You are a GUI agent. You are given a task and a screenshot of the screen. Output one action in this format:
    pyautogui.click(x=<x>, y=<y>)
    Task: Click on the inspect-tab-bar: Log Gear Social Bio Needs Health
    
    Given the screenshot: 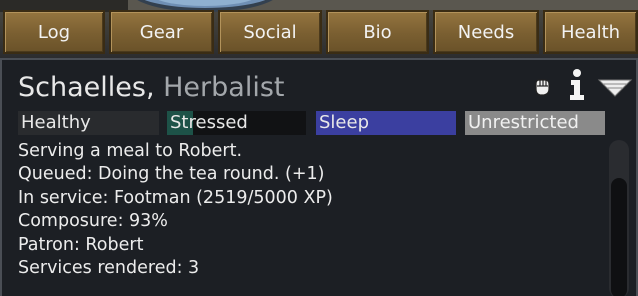 What is the action you would take?
    pyautogui.click(x=319, y=32)
    